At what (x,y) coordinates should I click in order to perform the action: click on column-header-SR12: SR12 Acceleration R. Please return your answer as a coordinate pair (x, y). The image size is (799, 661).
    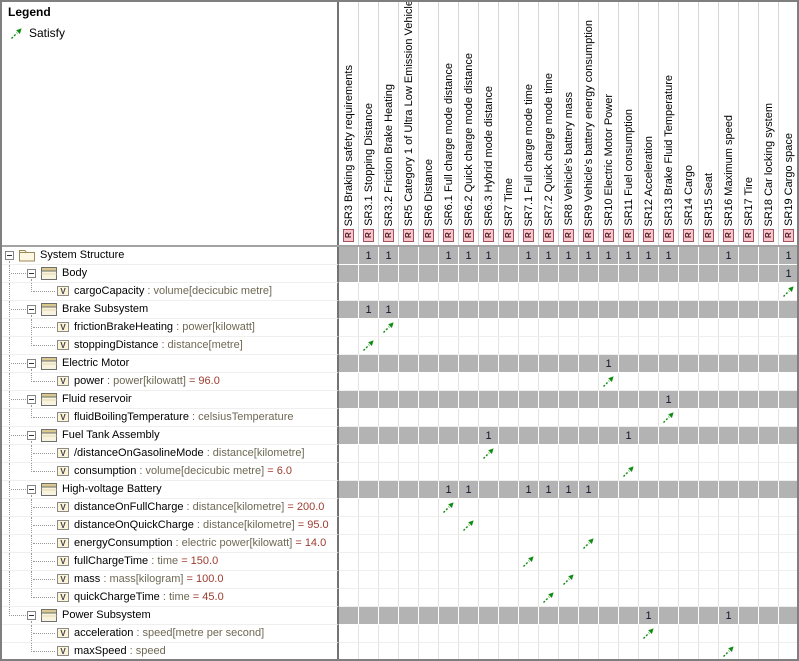
    Looking at the image, I should click on (649, 123).